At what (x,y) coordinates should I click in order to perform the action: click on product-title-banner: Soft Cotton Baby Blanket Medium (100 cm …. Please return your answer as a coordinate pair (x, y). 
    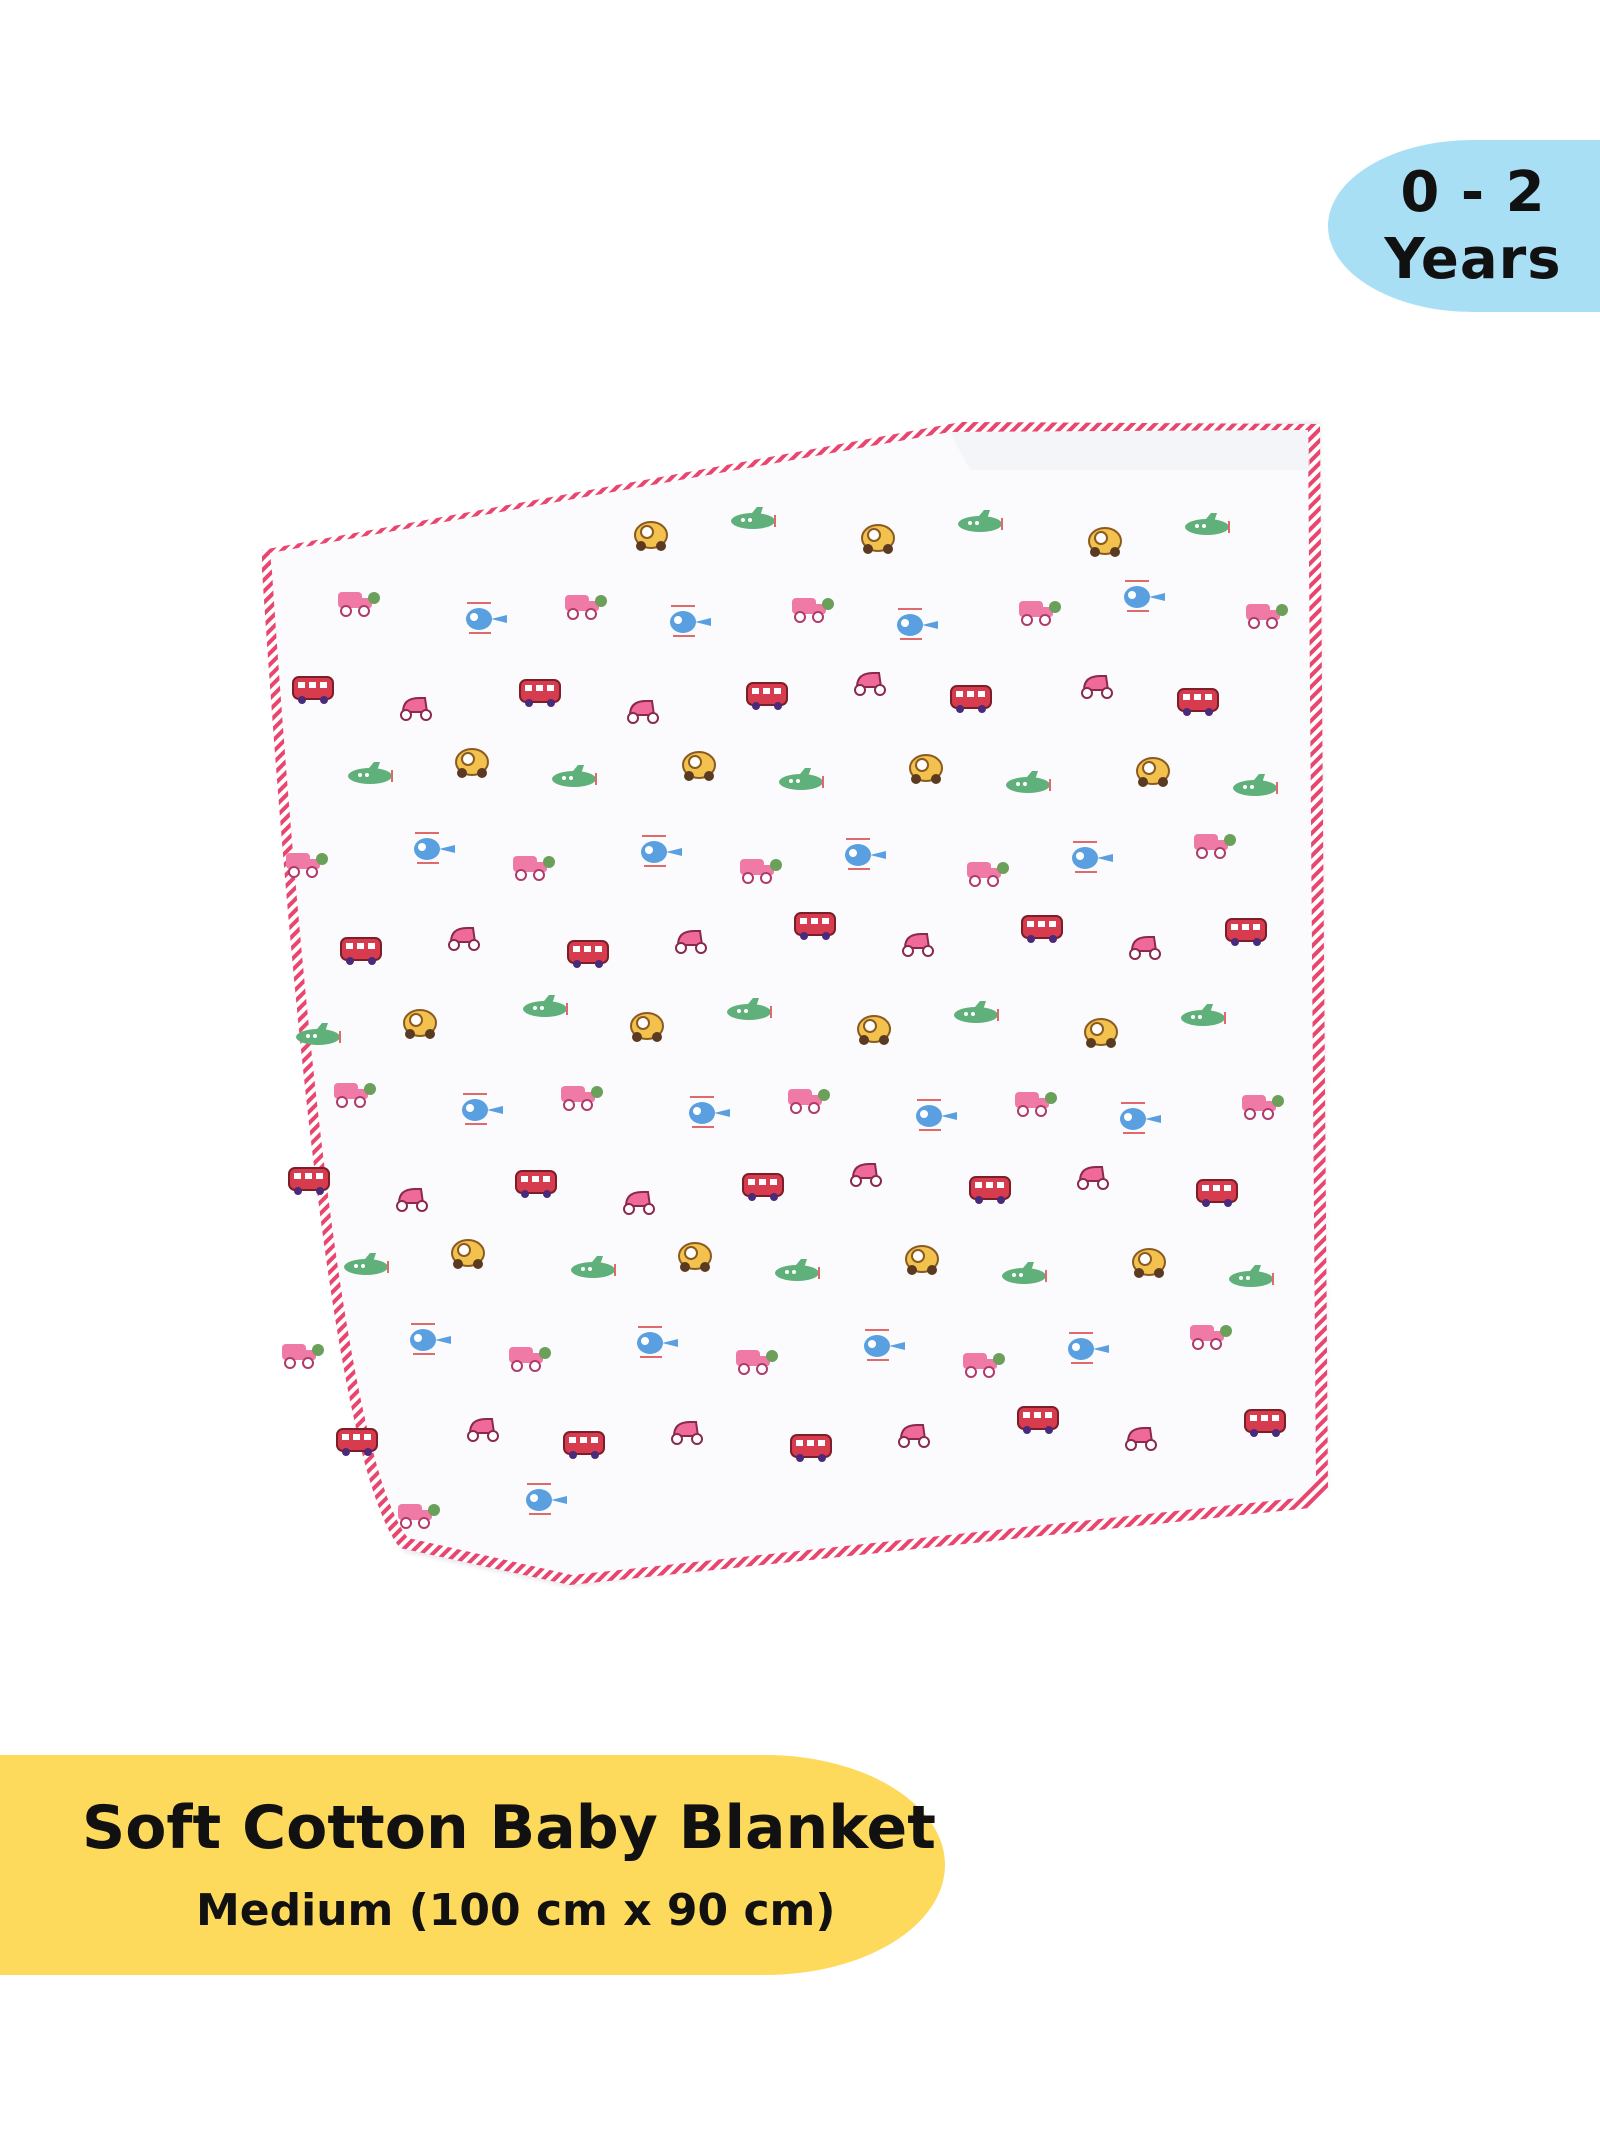
    Looking at the image, I should click on (472, 1865).